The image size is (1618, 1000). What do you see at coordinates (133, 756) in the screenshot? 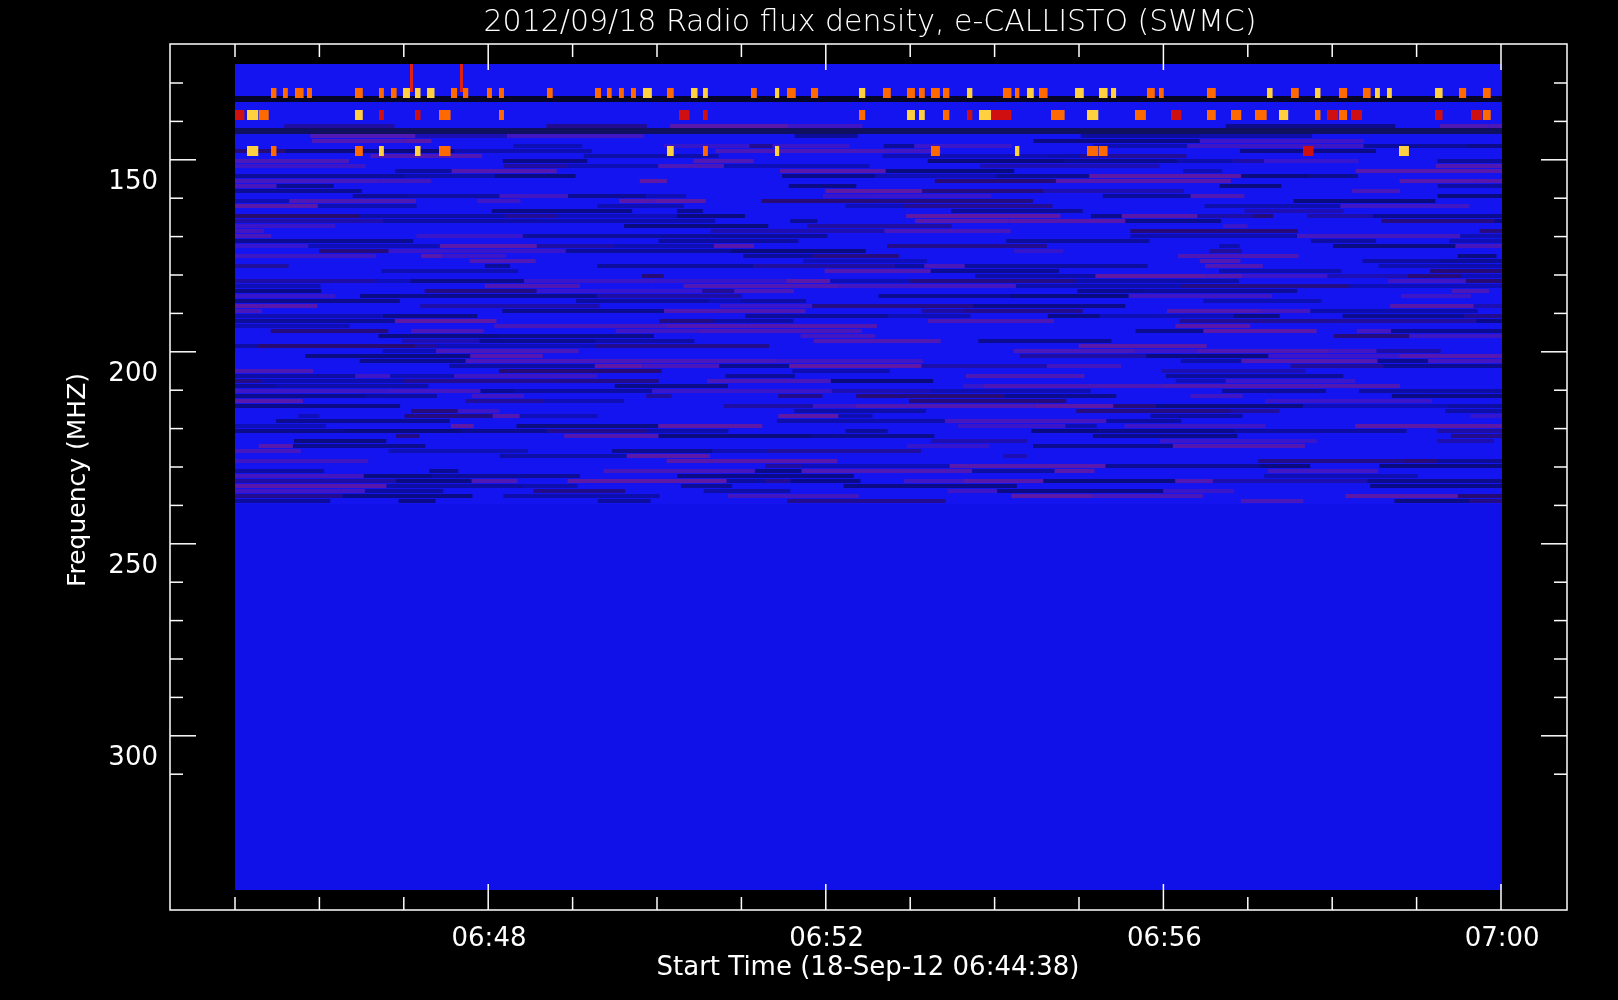
I see `y-tick-label: 300` at bounding box center [133, 756].